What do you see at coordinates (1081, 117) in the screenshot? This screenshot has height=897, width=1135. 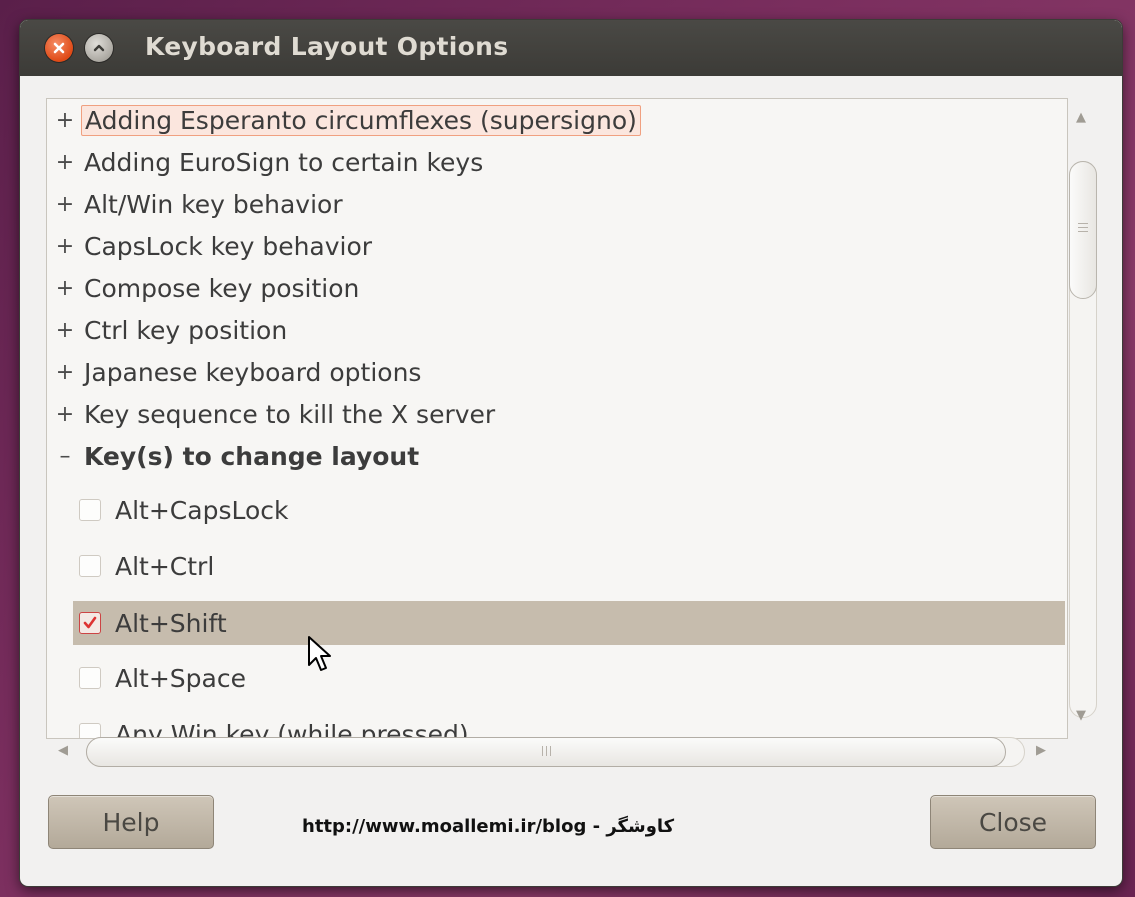 I see `scroll-up-arrow-icon: ▲` at bounding box center [1081, 117].